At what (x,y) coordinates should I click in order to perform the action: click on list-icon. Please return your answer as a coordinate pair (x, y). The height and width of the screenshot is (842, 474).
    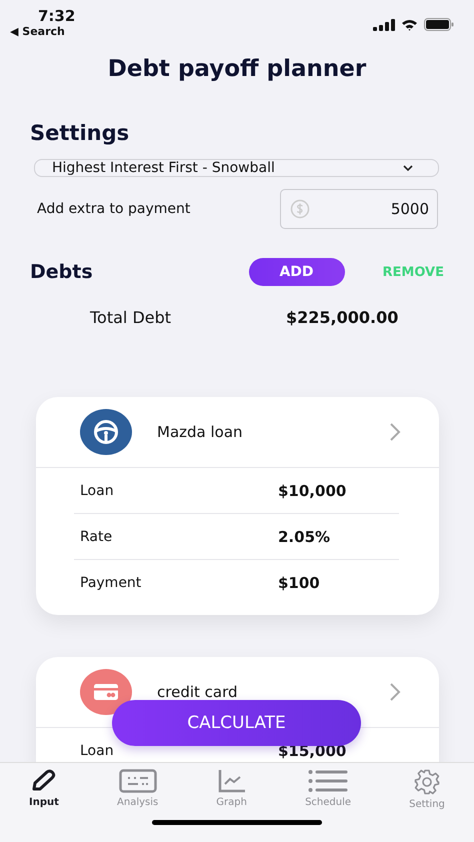
    Looking at the image, I should click on (328, 781).